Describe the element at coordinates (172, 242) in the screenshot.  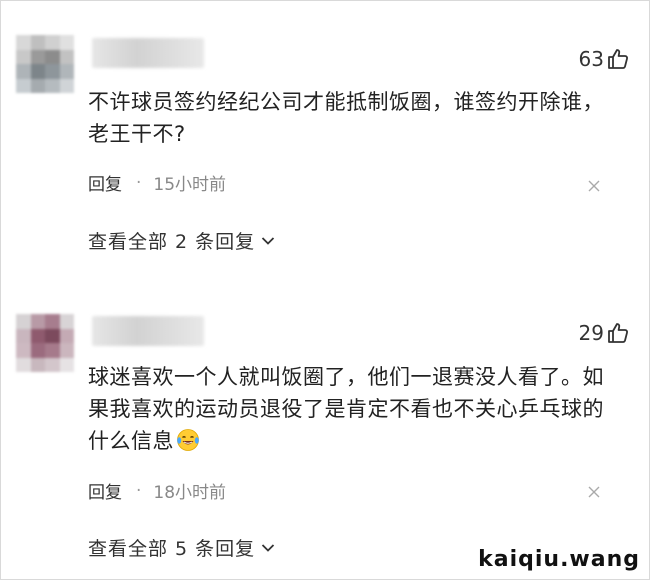
I see `view-replies-label: 查看全部 2 条回复` at that location.